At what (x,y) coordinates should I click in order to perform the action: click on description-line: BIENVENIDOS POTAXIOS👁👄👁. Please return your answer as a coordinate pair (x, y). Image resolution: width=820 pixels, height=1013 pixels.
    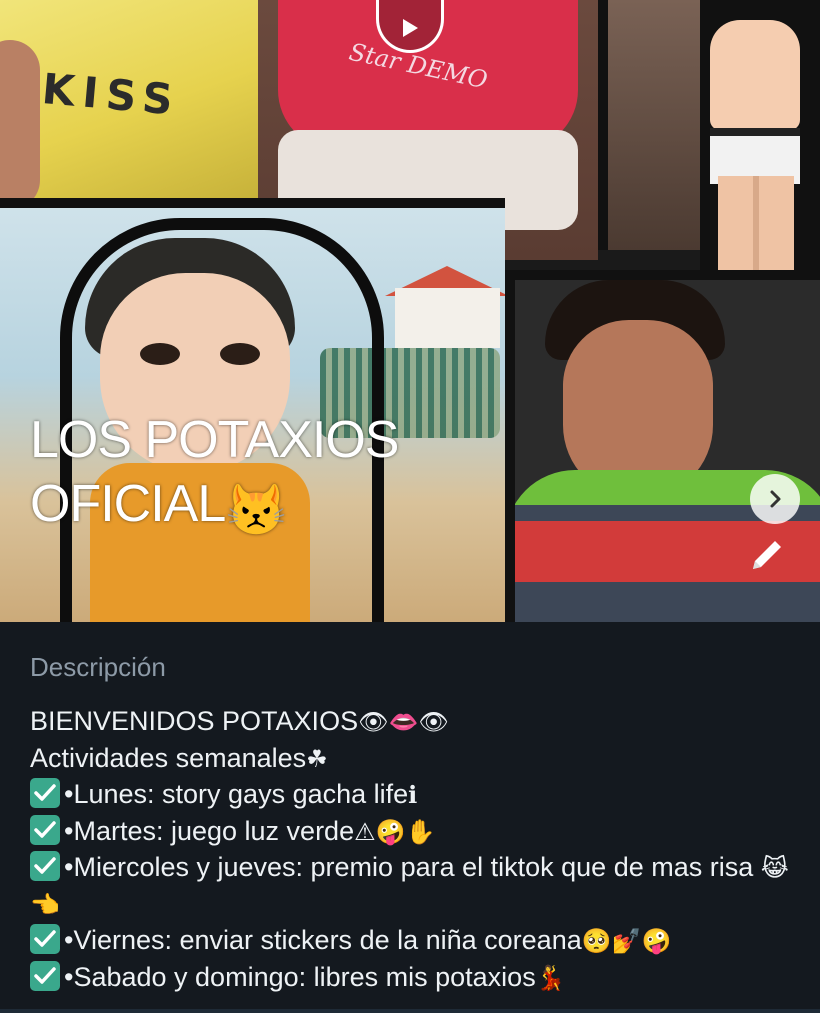
    Looking at the image, I should click on (420, 722).